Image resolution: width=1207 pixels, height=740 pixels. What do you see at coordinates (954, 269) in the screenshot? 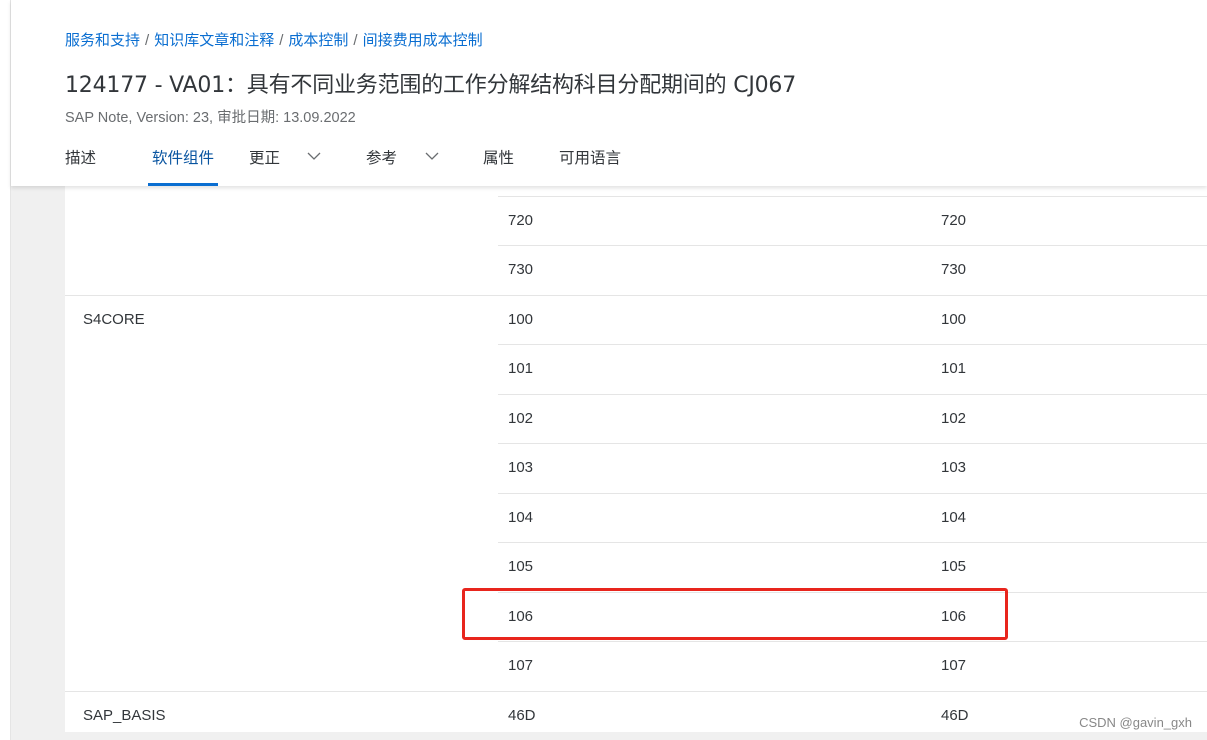
I see `release-to-cell: 730` at bounding box center [954, 269].